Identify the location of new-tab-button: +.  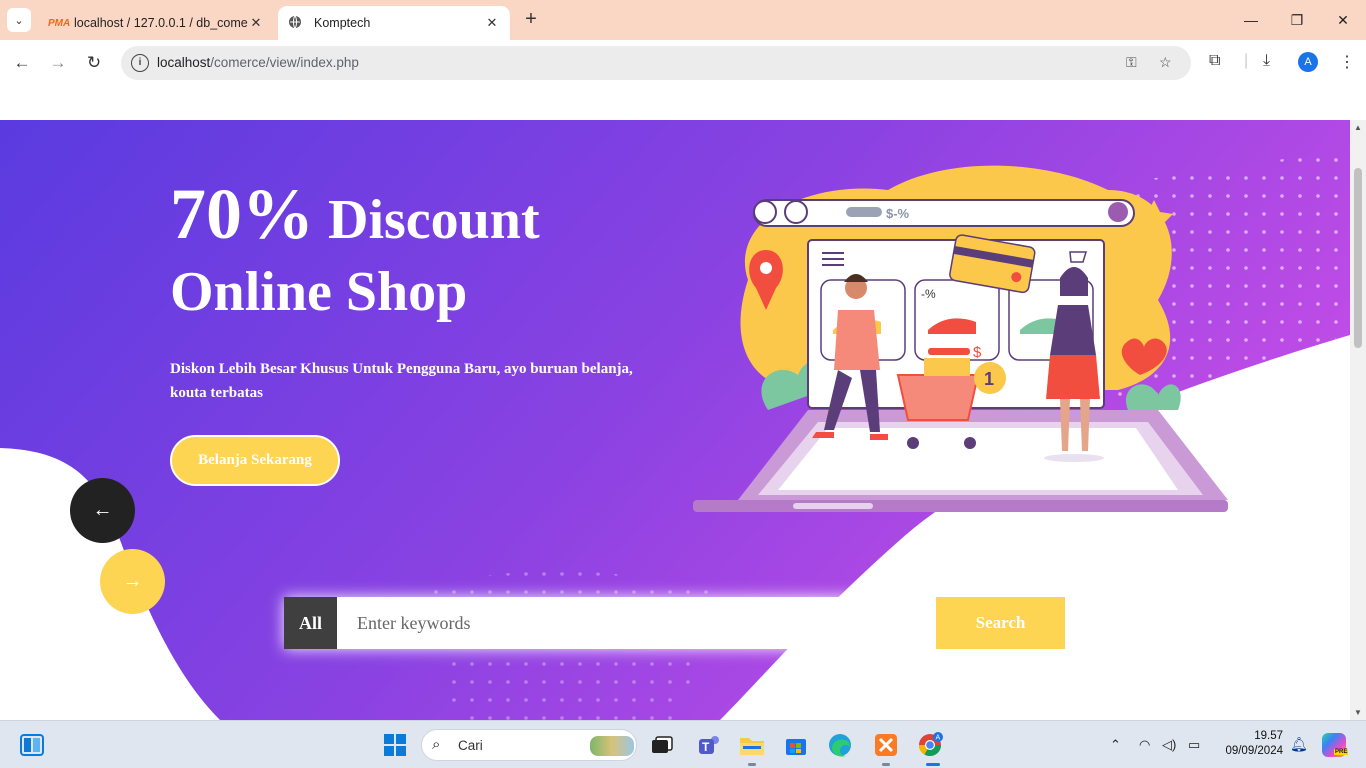
(531, 19).